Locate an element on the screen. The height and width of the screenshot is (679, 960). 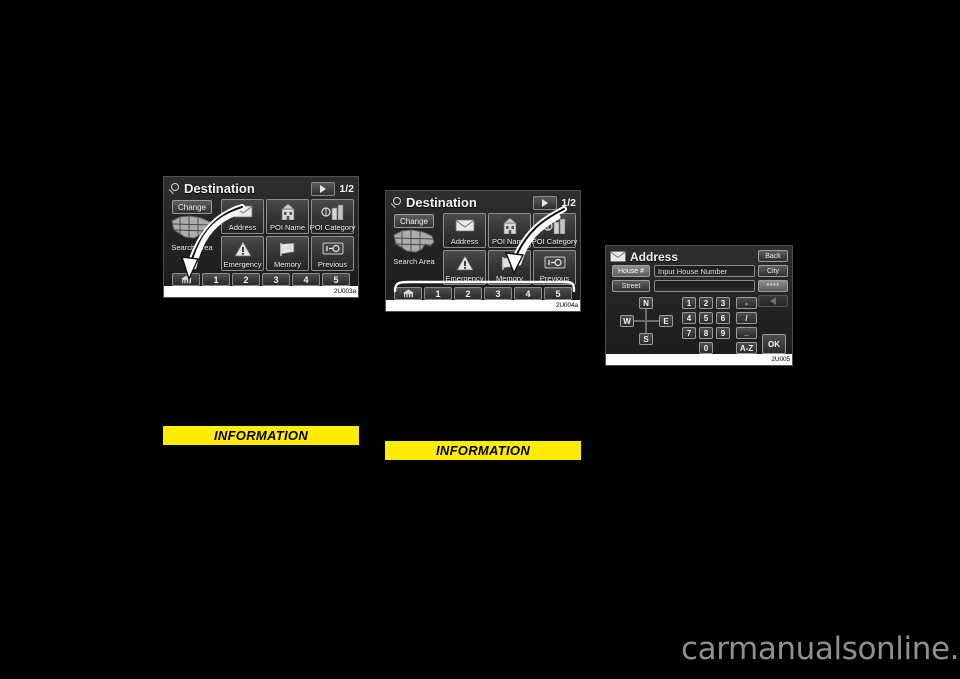
previous-screen-icon is located at coordinates (554, 262).